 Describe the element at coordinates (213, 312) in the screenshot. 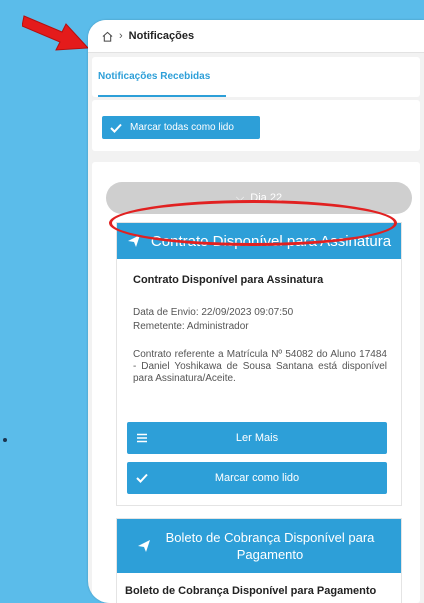

I see `notification-date: Data de Envio: 22/09/2023 09:07:50` at that location.